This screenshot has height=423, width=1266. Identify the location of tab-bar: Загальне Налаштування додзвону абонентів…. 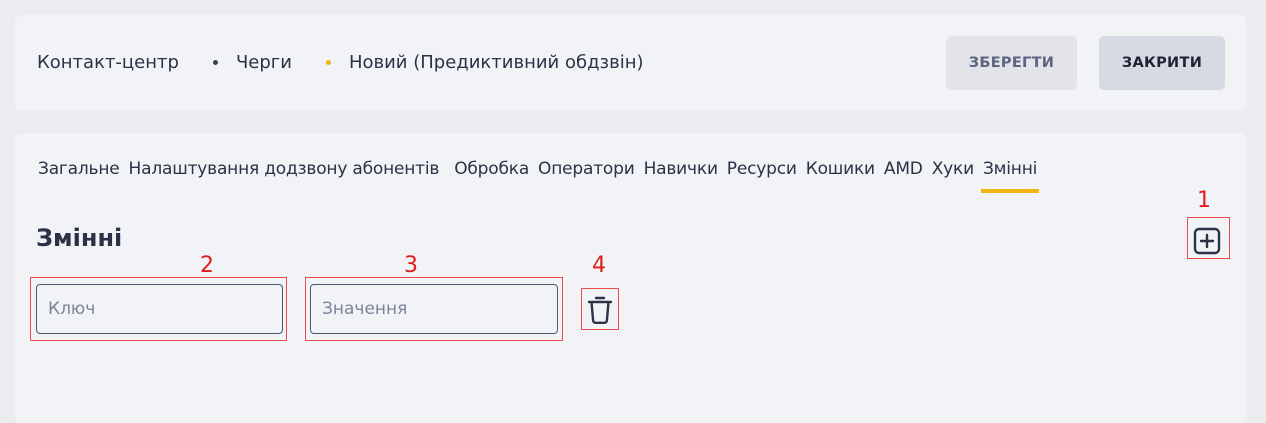
(542, 176).